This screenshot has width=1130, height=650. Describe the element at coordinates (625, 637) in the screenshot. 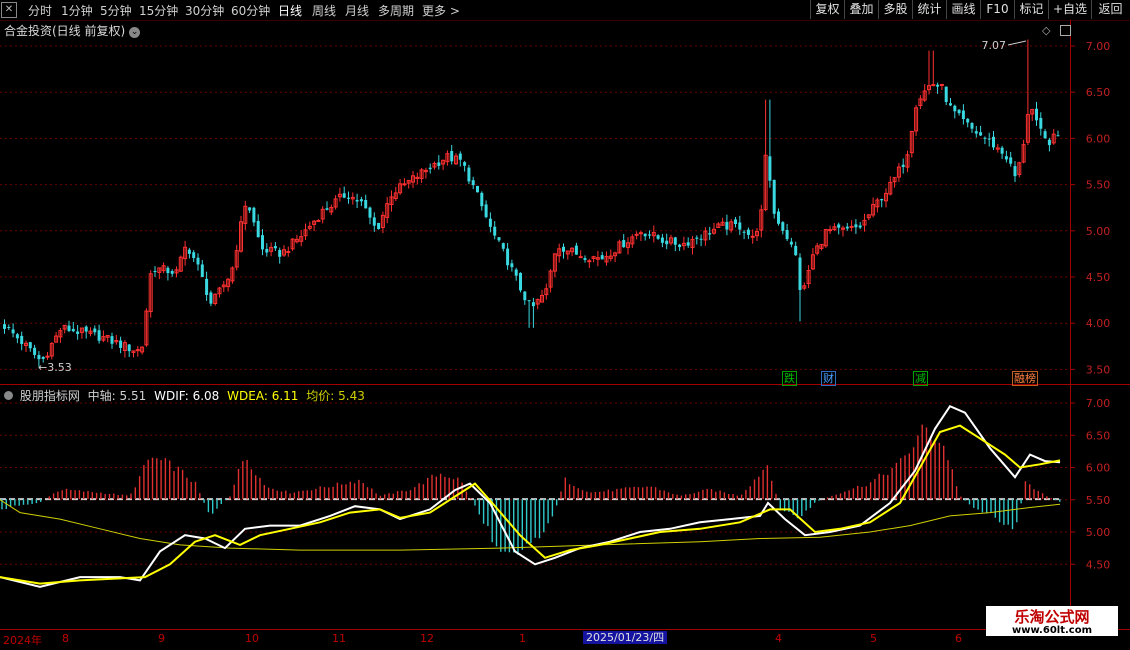

I see `cursor-date-label: 2025/01/23/四` at that location.